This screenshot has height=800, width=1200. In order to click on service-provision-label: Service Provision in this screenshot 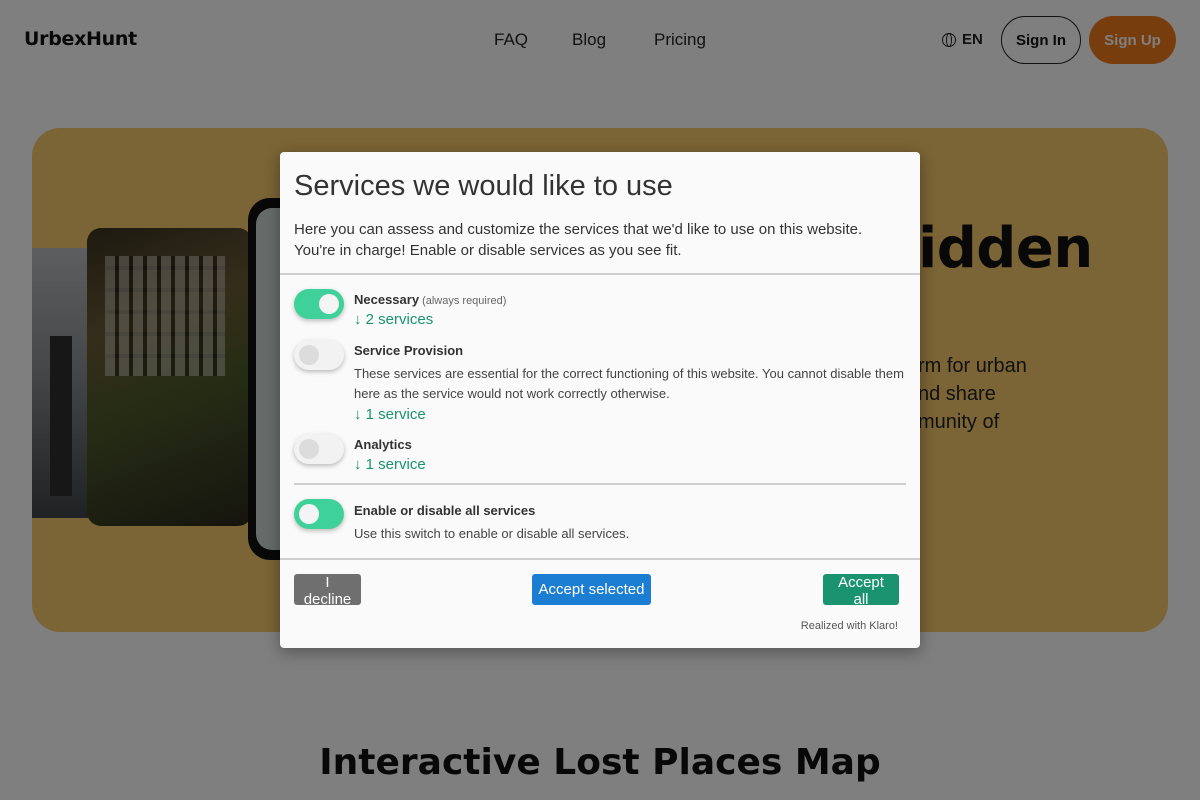, I will do `click(409, 350)`.